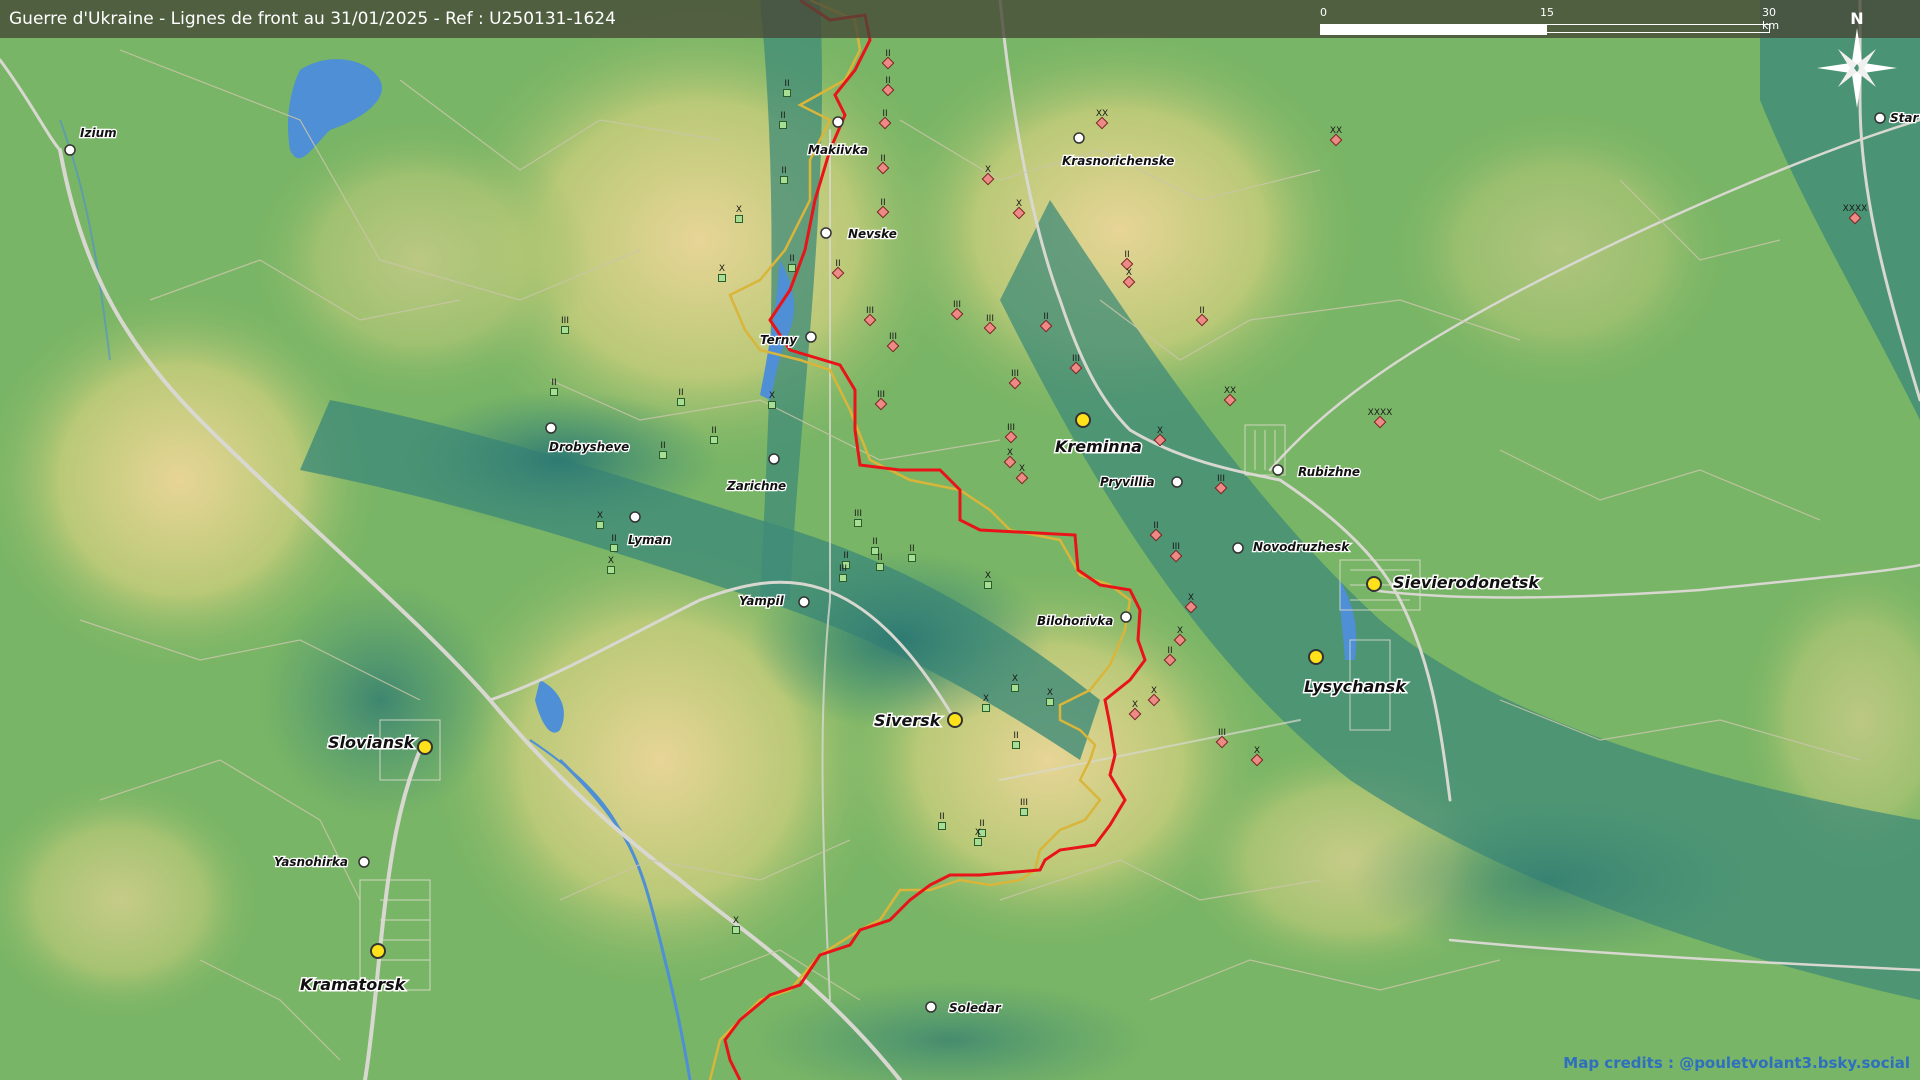  I want to click on map-credits: Map credits : @pouletvolant3.bsky.social, so click(1736, 1063).